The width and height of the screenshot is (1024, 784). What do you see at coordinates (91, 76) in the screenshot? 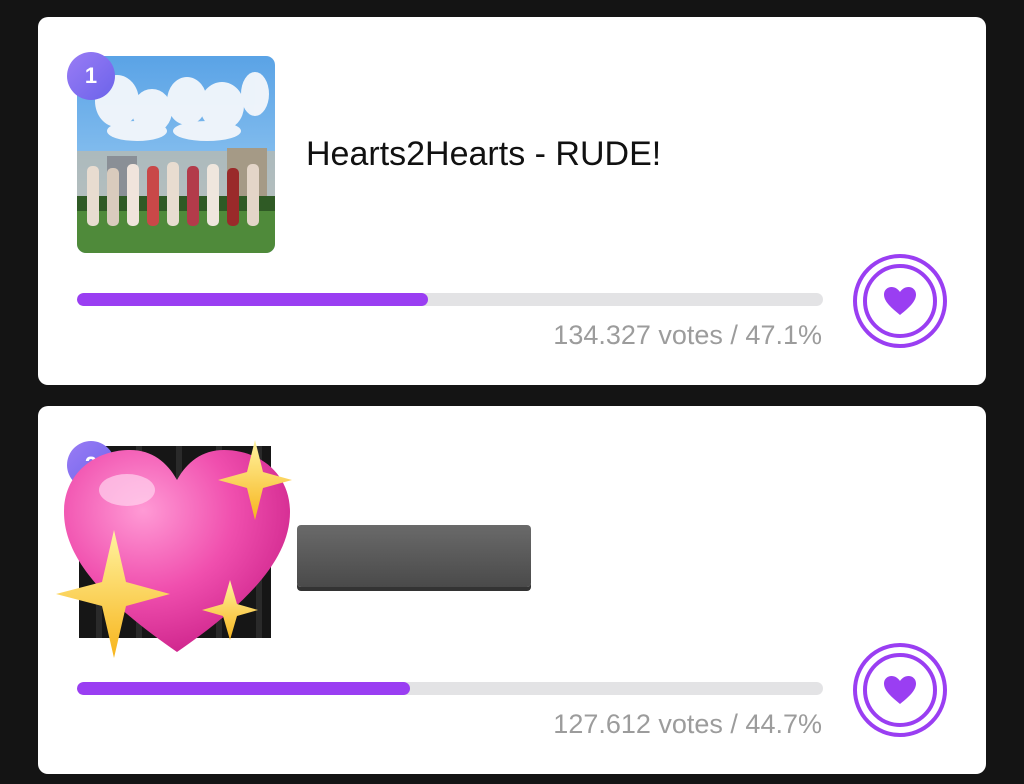
I see `rank-badge: 1` at bounding box center [91, 76].